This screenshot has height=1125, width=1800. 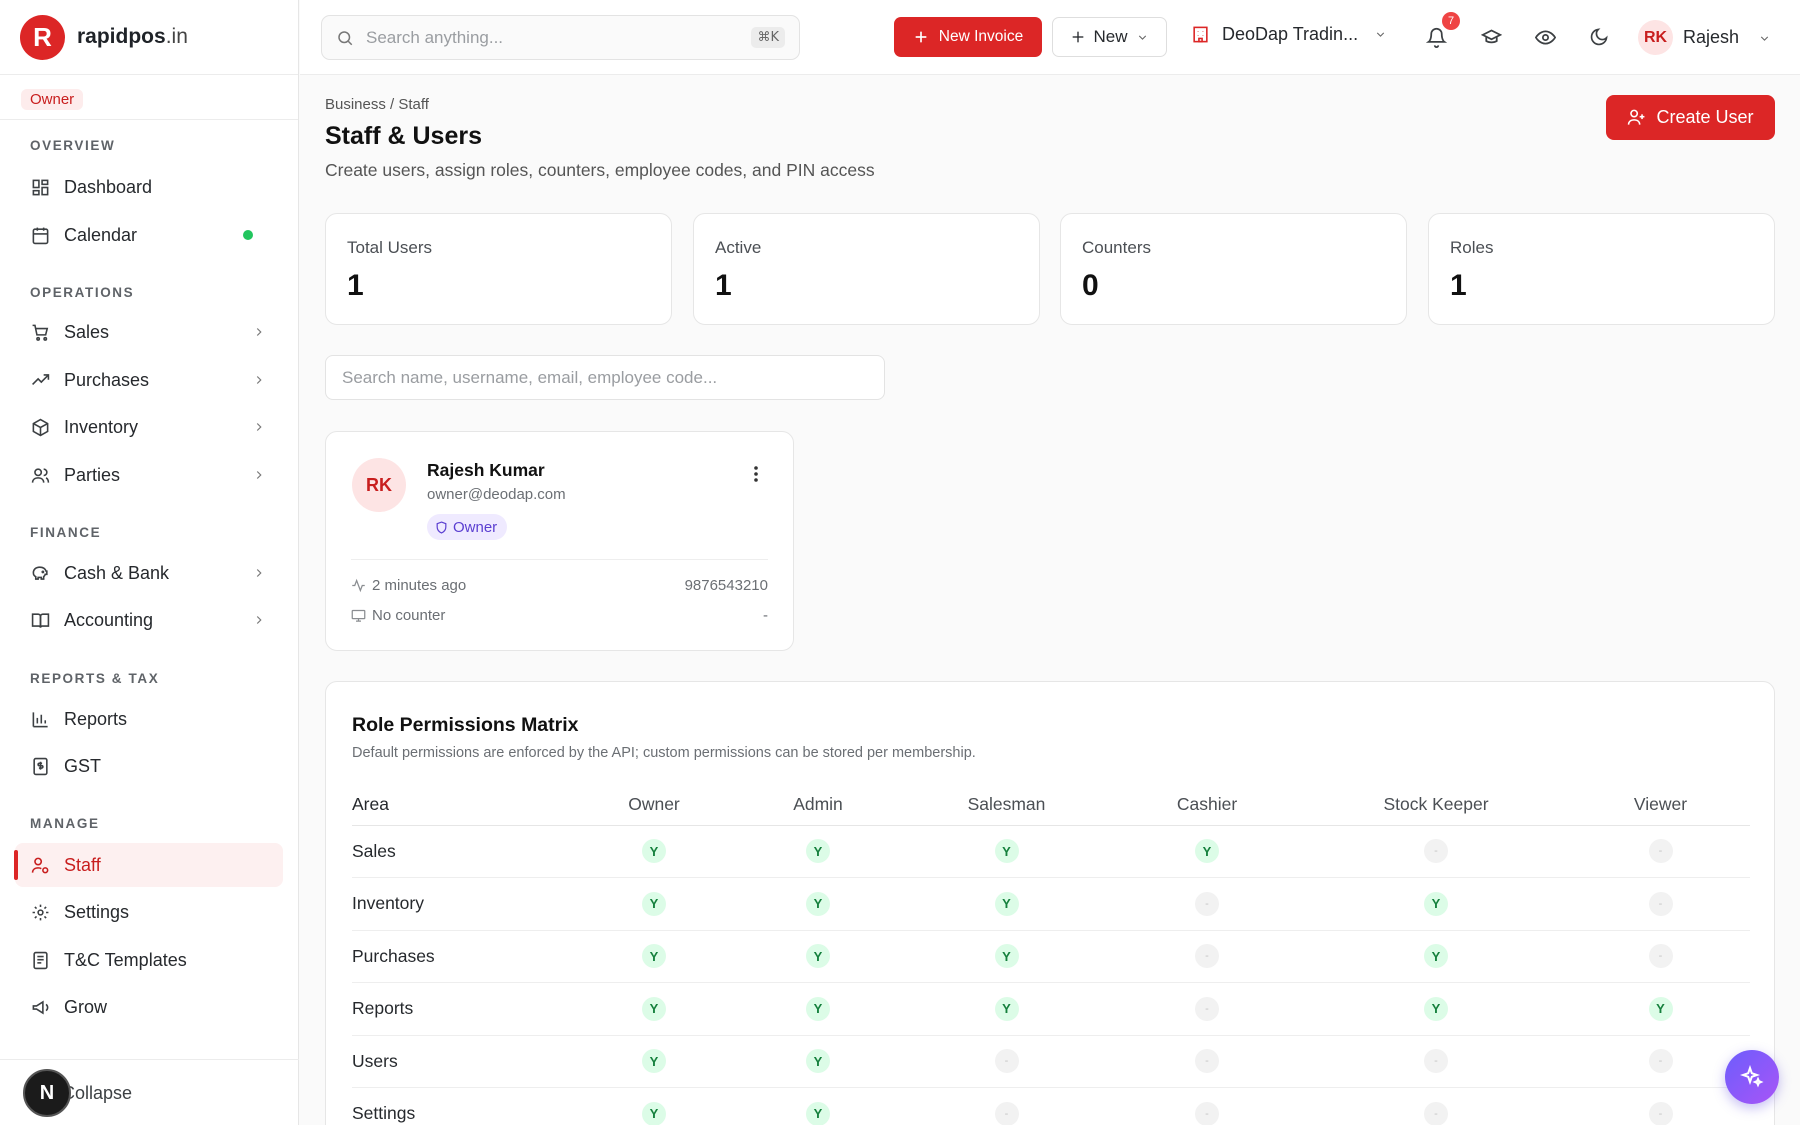 What do you see at coordinates (981, 36) in the screenshot?
I see `new-invoice-label: New Invoice` at bounding box center [981, 36].